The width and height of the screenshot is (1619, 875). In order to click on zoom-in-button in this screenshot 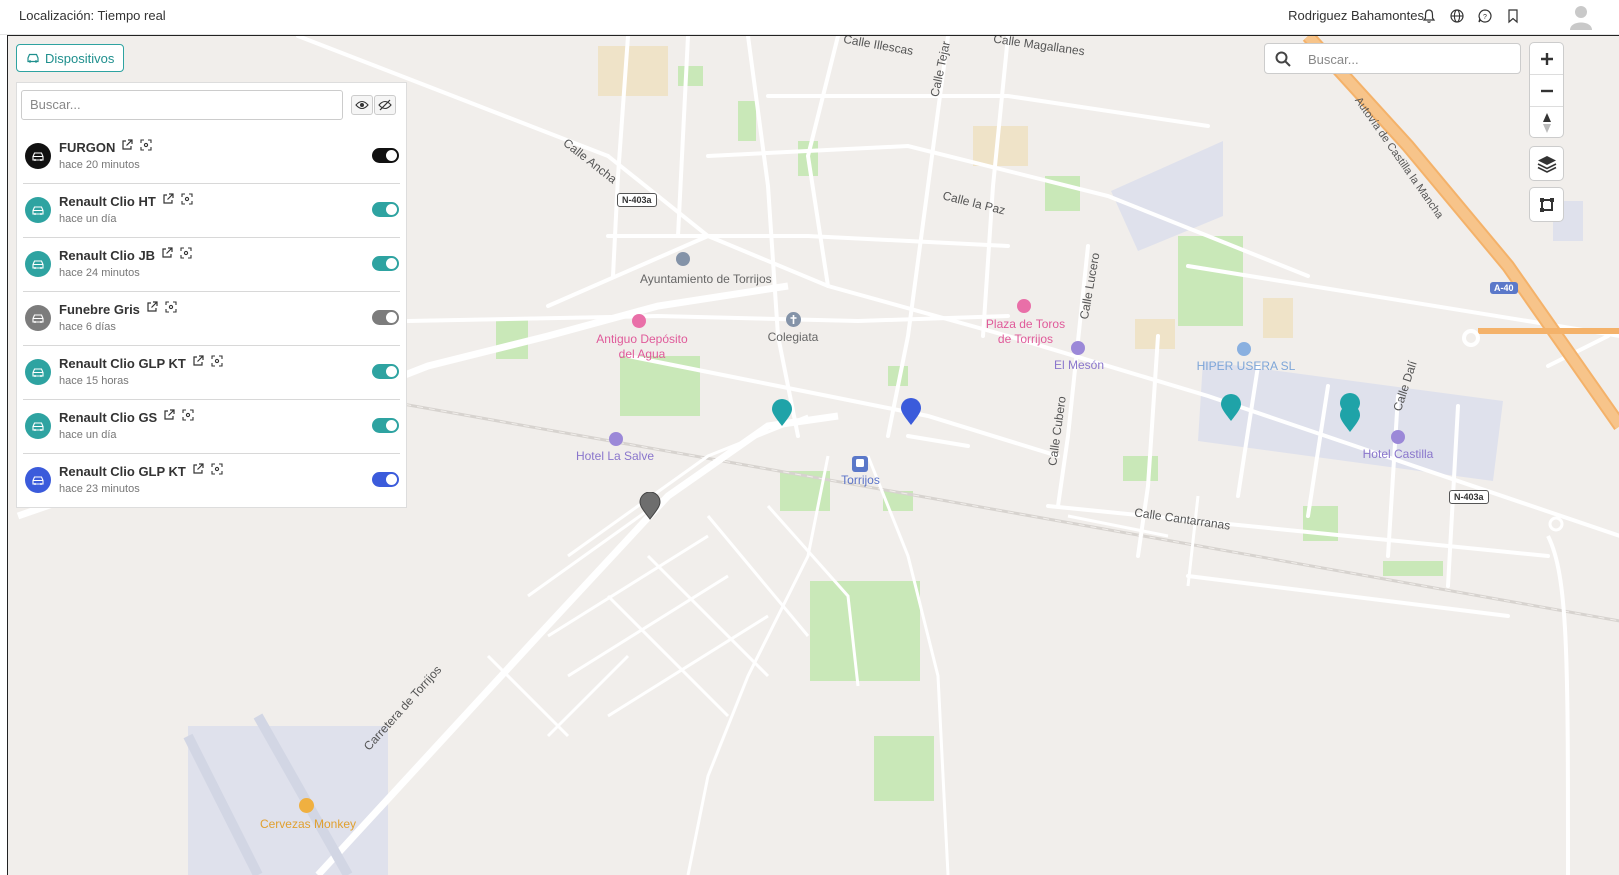, I will do `click(1546, 59)`.